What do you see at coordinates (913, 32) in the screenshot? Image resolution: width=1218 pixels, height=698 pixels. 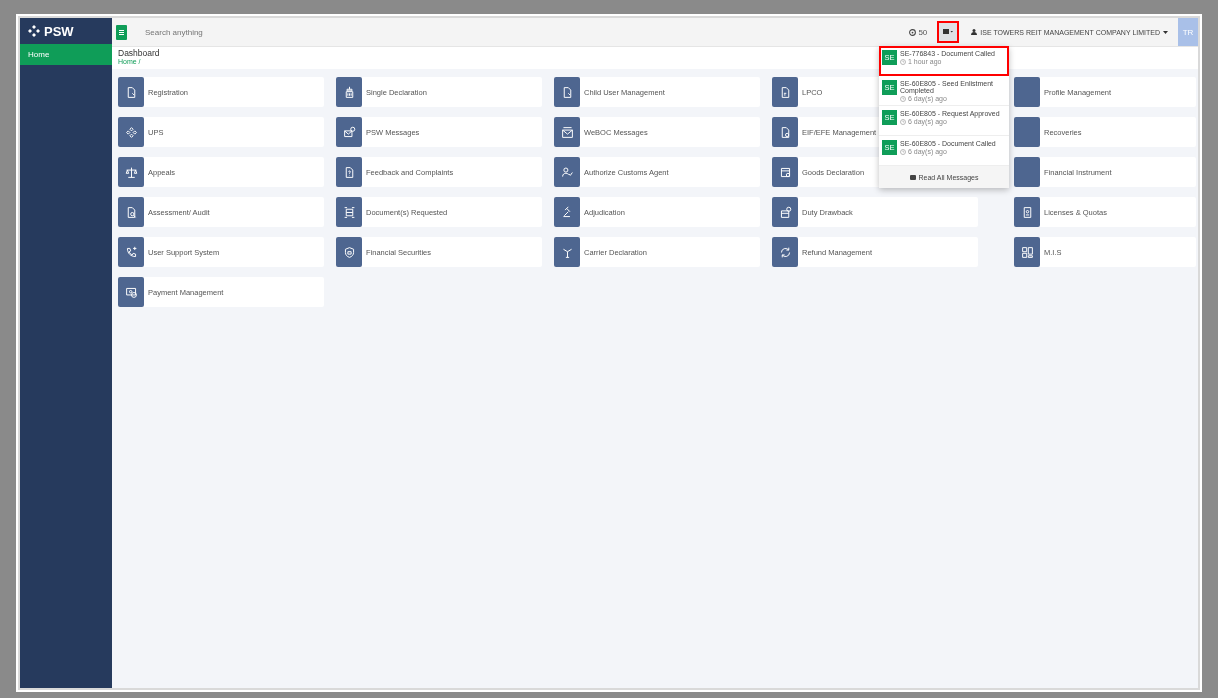 I see `gauge-icon` at bounding box center [913, 32].